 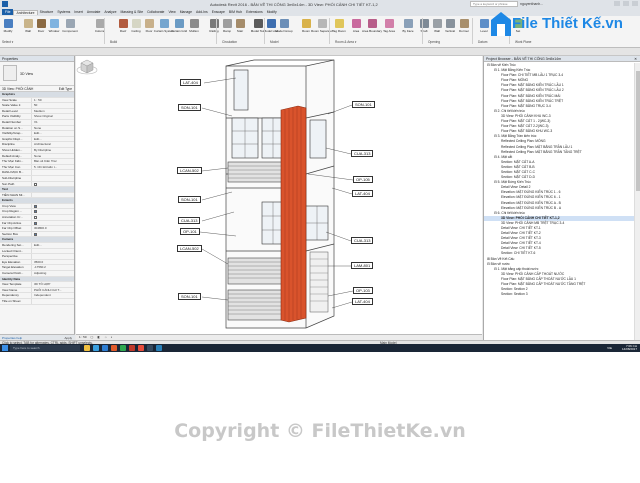 What do you see at coordinates (65, 88) in the screenshot?
I see `edit-type-button: Edit Type` at bounding box center [65, 88].